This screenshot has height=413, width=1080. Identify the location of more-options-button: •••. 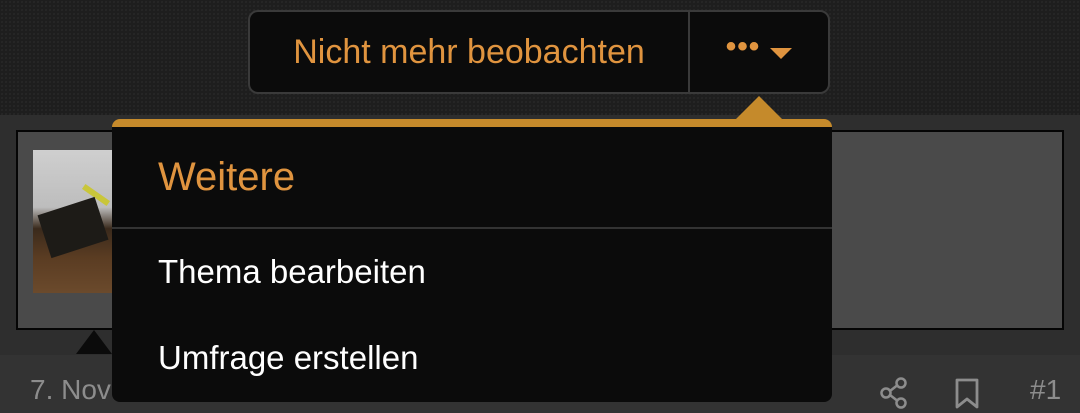
(759, 52).